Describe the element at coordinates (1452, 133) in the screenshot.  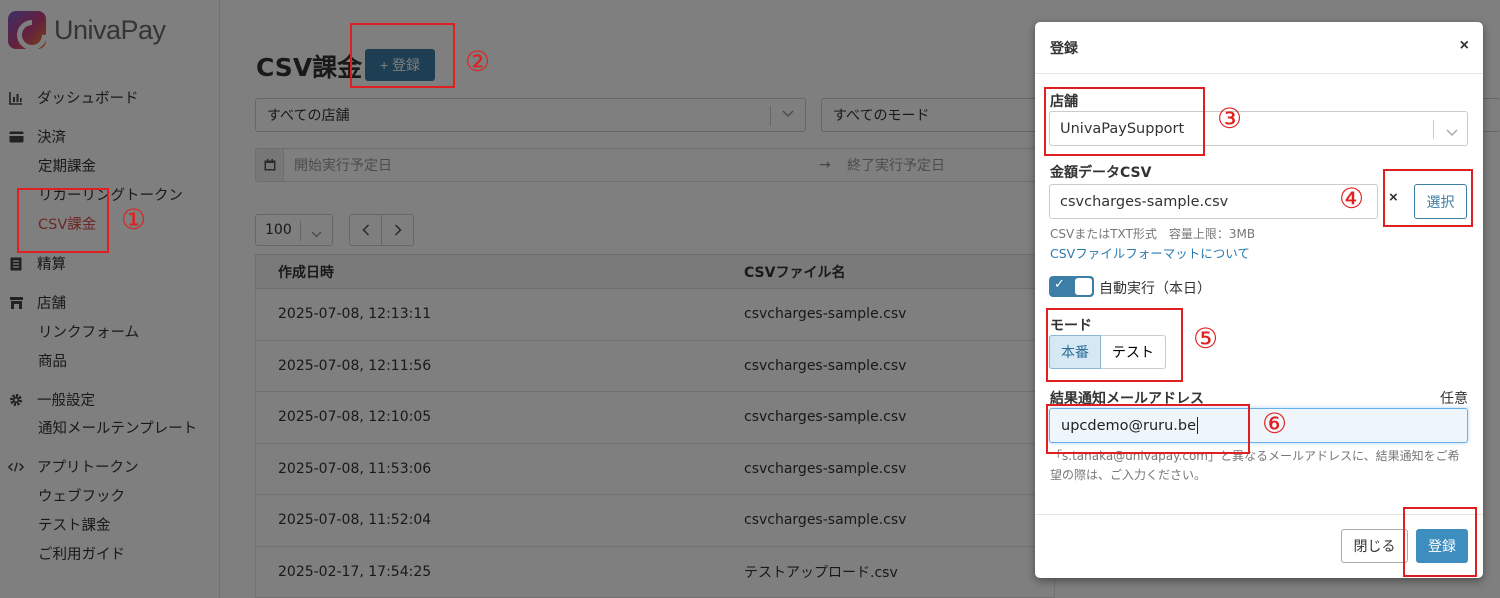
I see `chevron-down-icon` at that location.